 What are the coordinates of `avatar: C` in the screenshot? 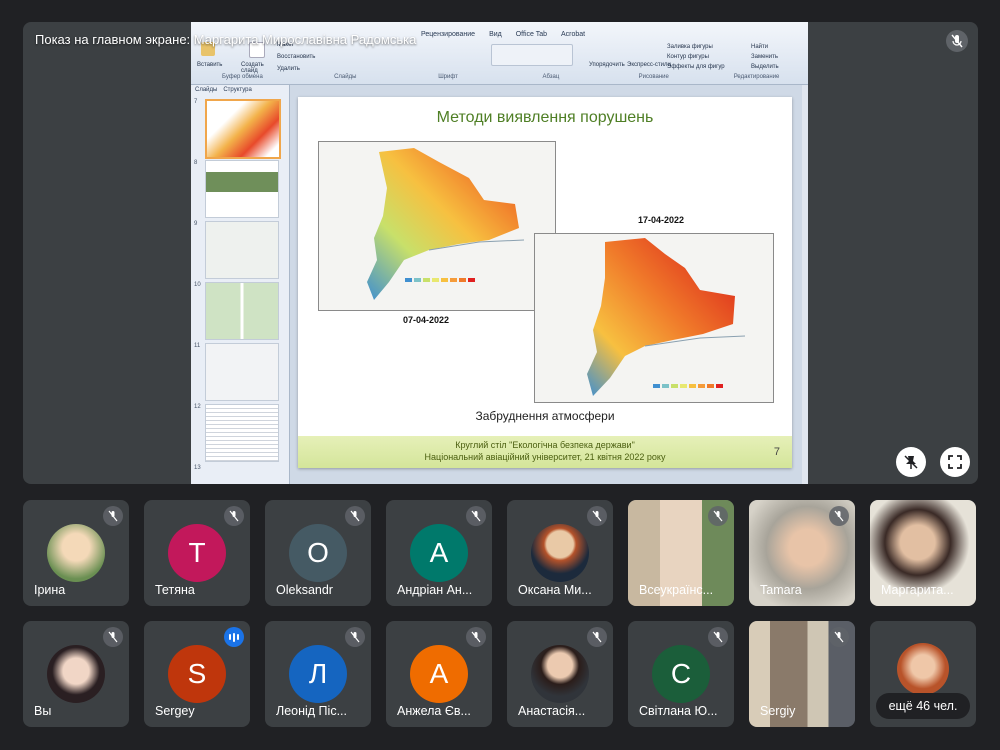 It's located at (681, 674).